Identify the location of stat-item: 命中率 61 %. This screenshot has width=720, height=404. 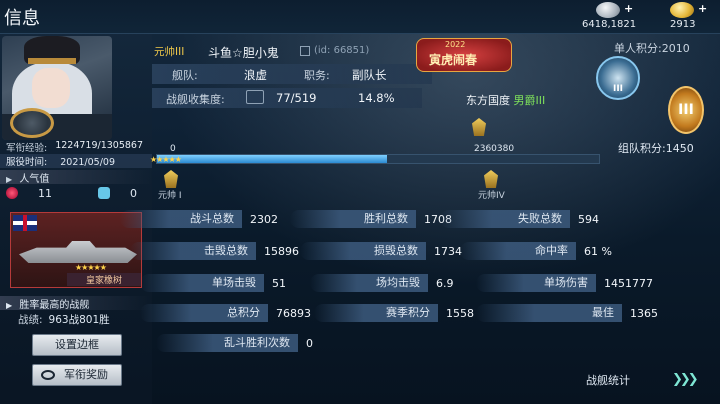
(536, 251).